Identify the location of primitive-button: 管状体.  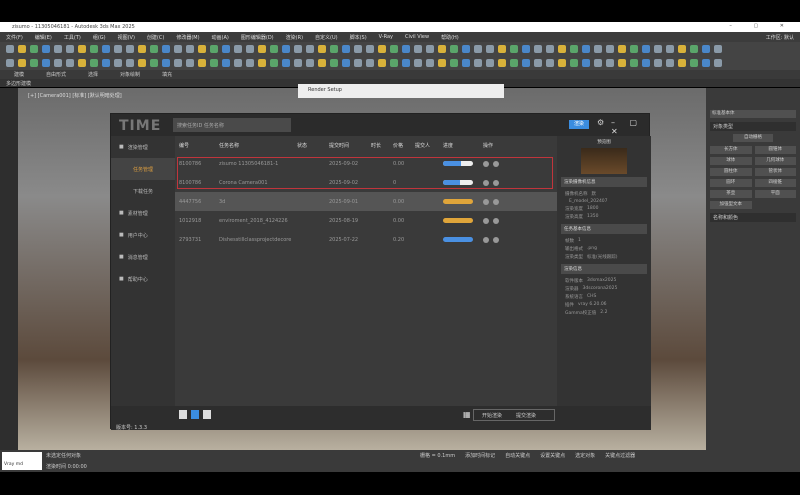
(775, 172).